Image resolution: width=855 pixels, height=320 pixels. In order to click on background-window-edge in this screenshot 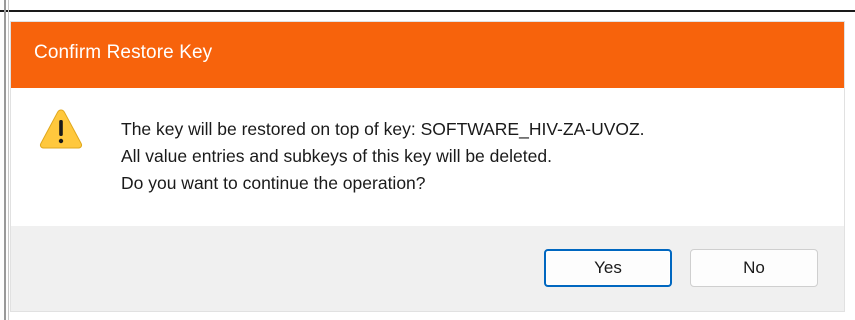, I will do `click(427, 11)`.